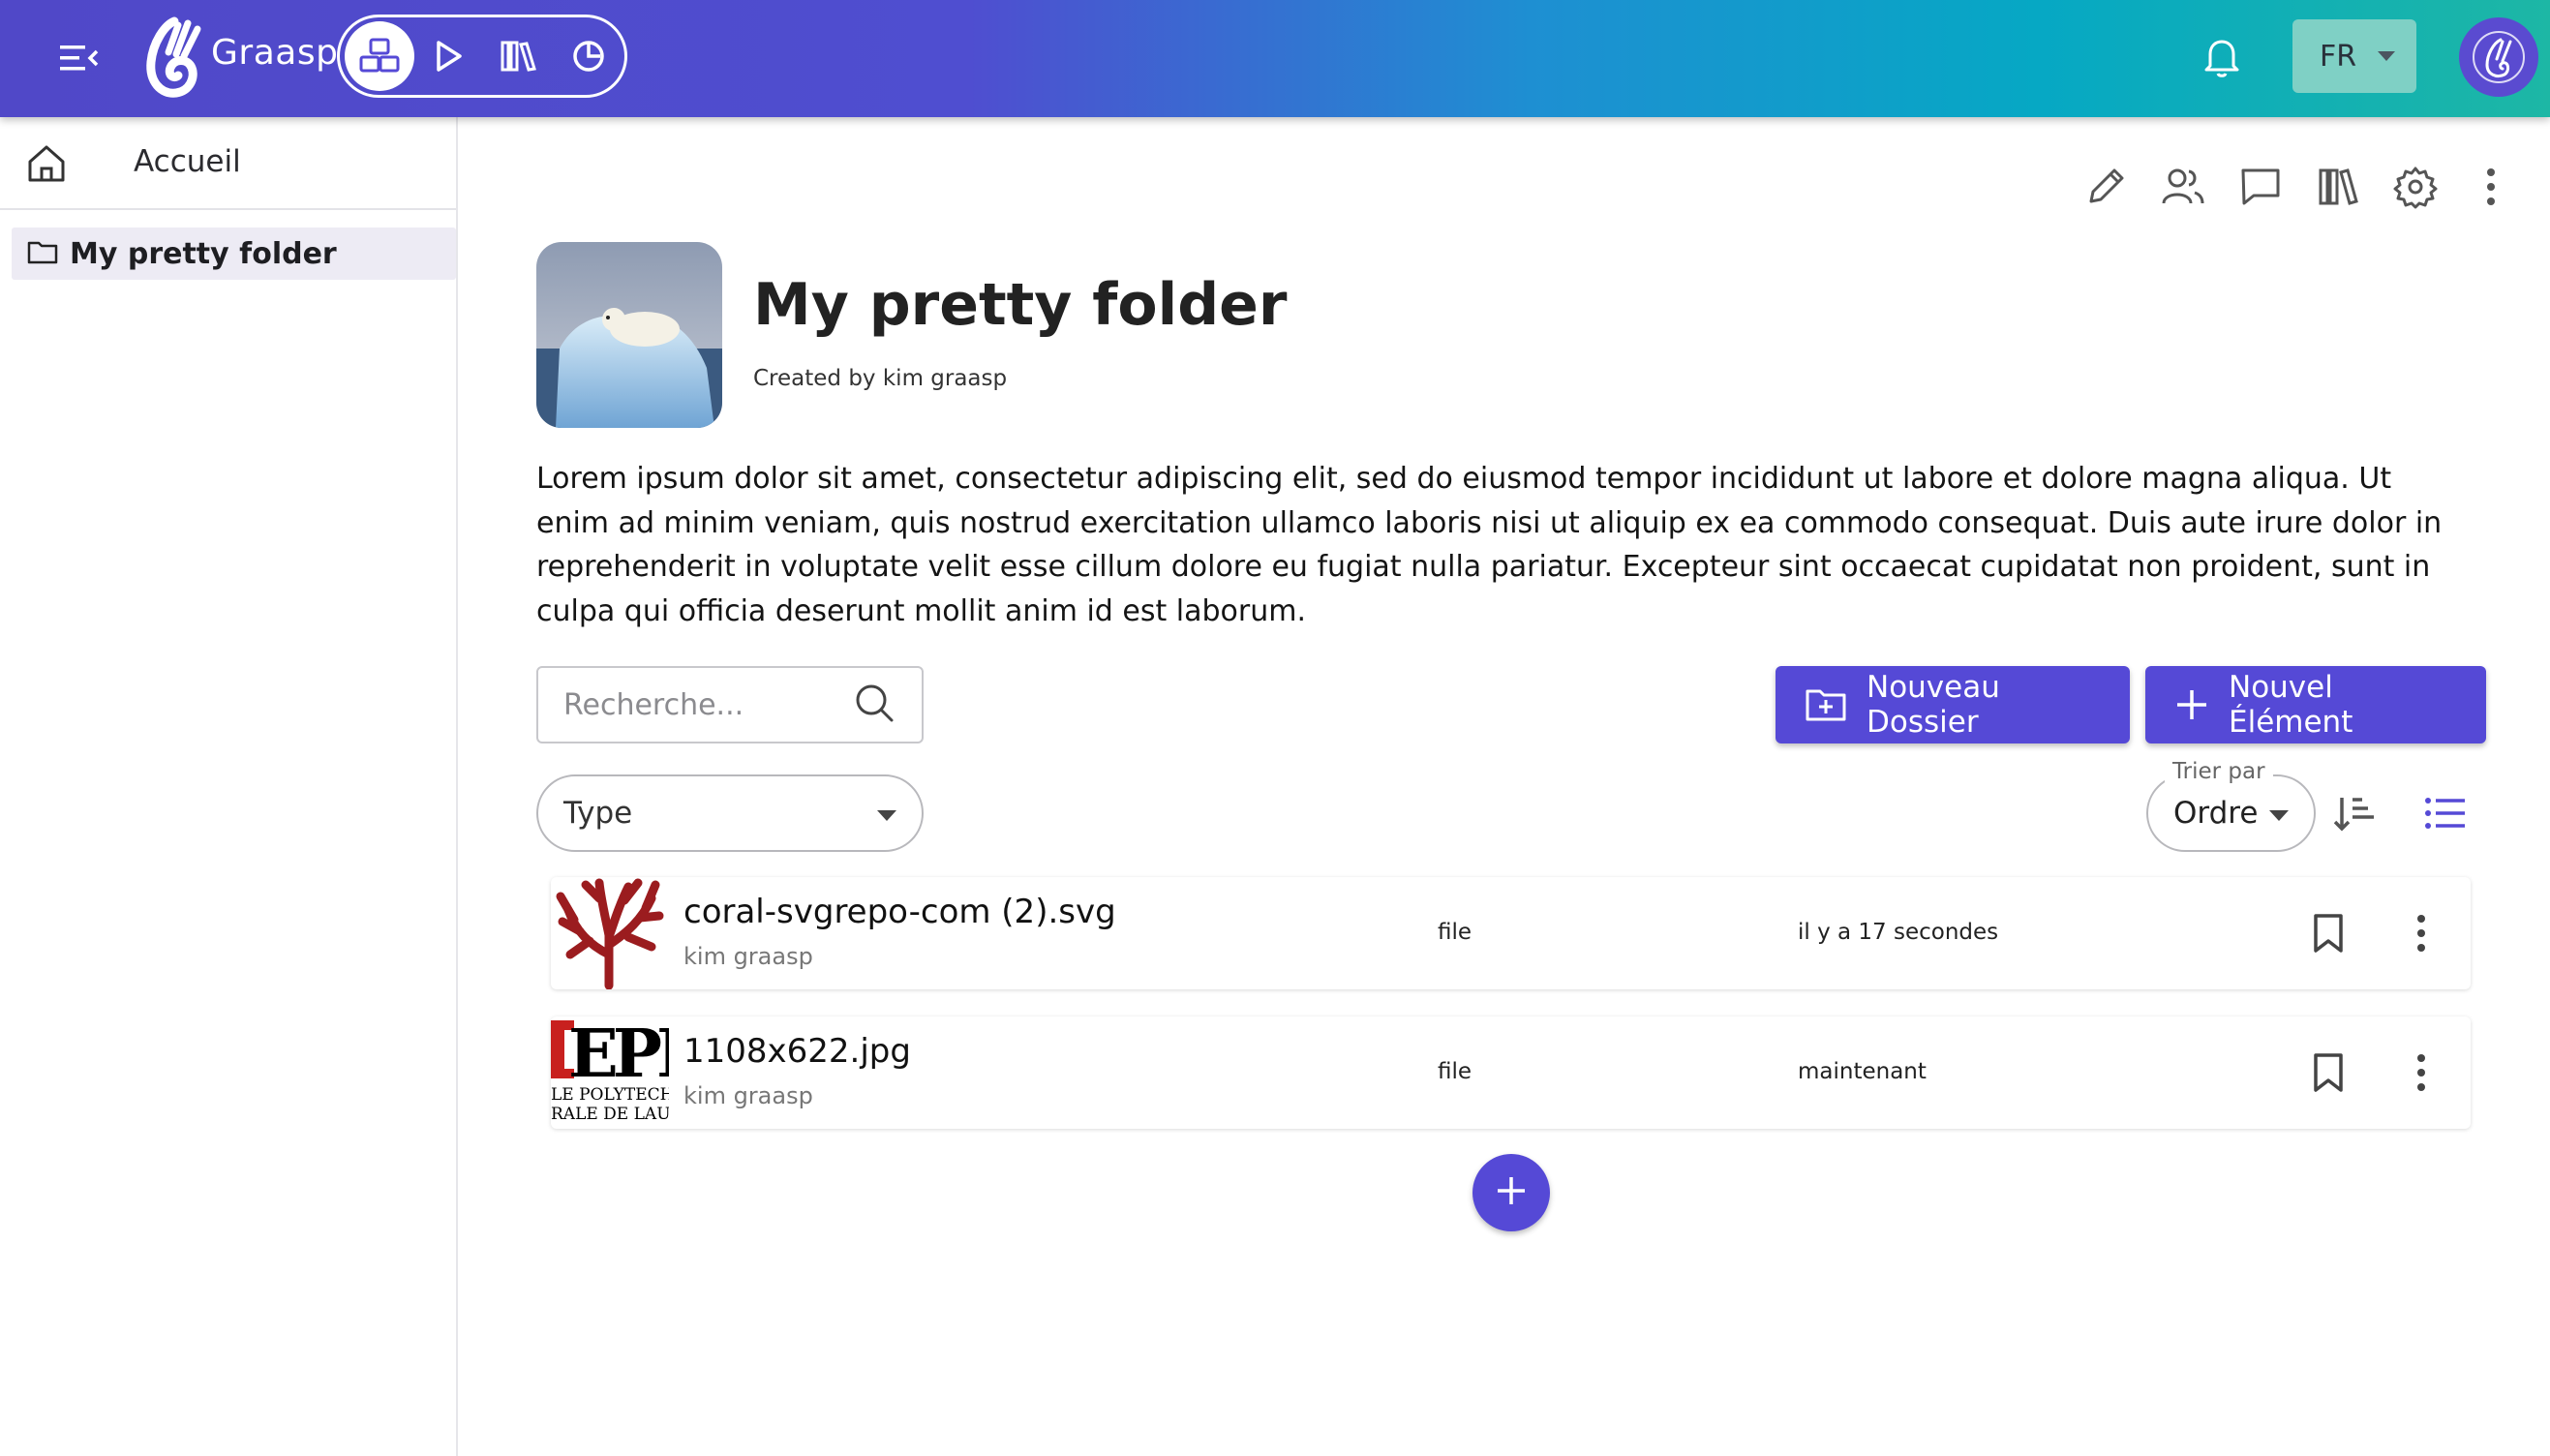 This screenshot has height=1456, width=2550. Describe the element at coordinates (588, 56) in the screenshot. I see `analytics-platform-icon` at that location.